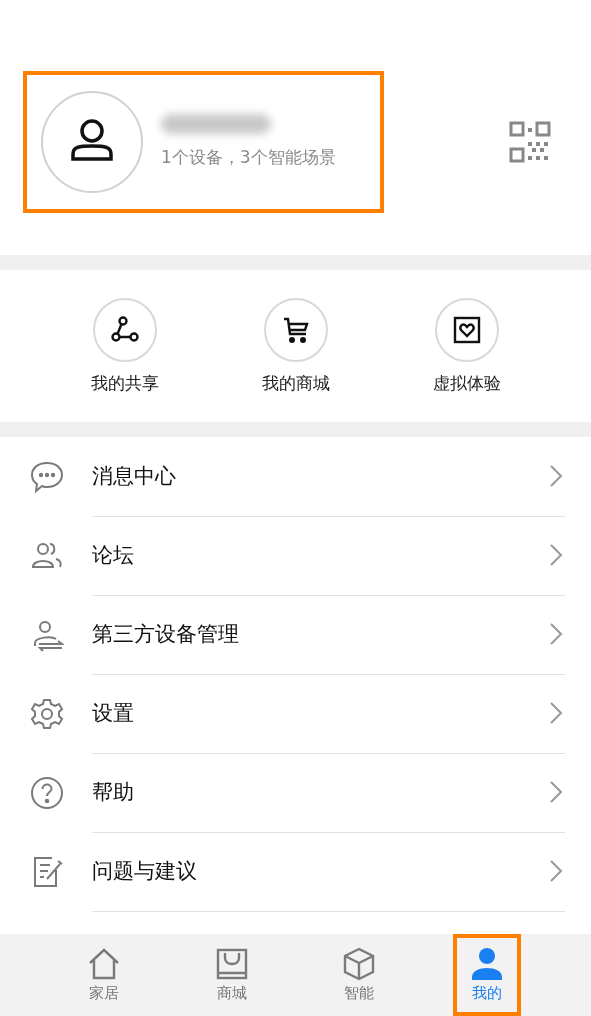 This screenshot has width=591, height=1016. What do you see at coordinates (203, 141) in the screenshot?
I see `profile-card: 1个设备，3个智能场景` at bounding box center [203, 141].